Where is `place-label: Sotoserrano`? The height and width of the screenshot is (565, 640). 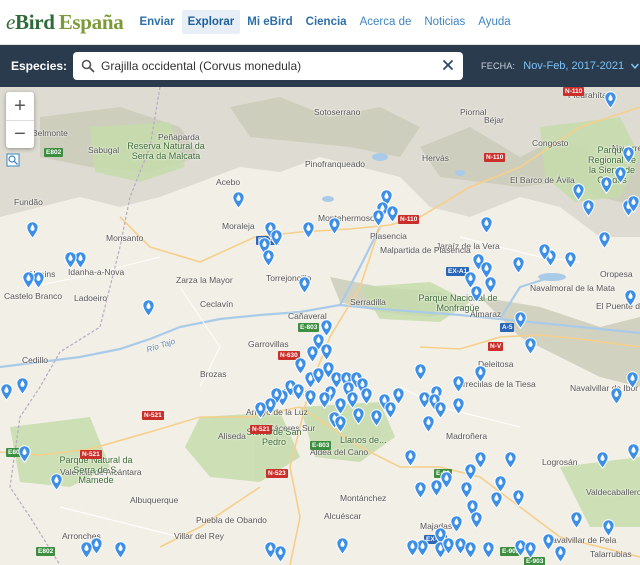 place-label: Sotoserrano is located at coordinates (337, 112).